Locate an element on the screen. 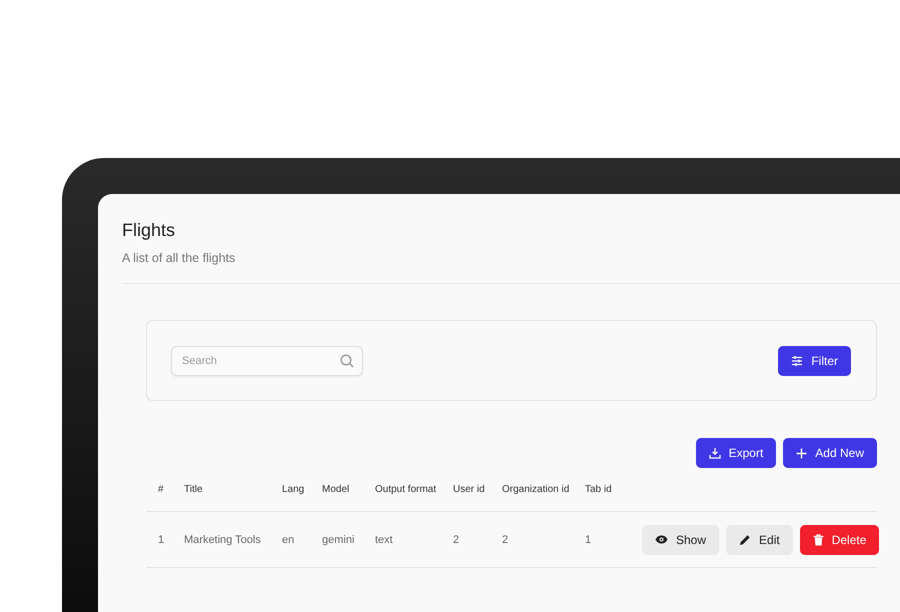 The width and height of the screenshot is (900, 612). table-cell-text: gemini is located at coordinates (339, 540).